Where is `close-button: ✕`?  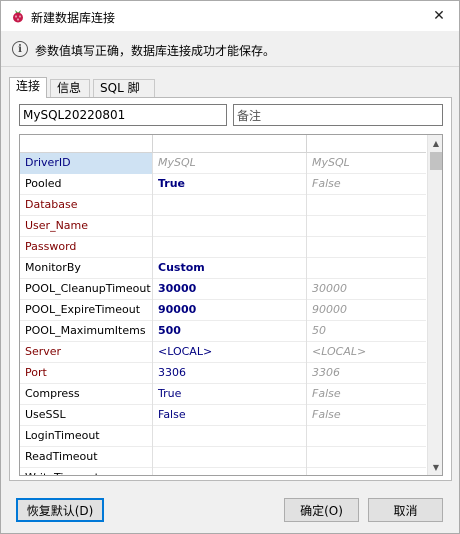 close-button: ✕ is located at coordinates (439, 16).